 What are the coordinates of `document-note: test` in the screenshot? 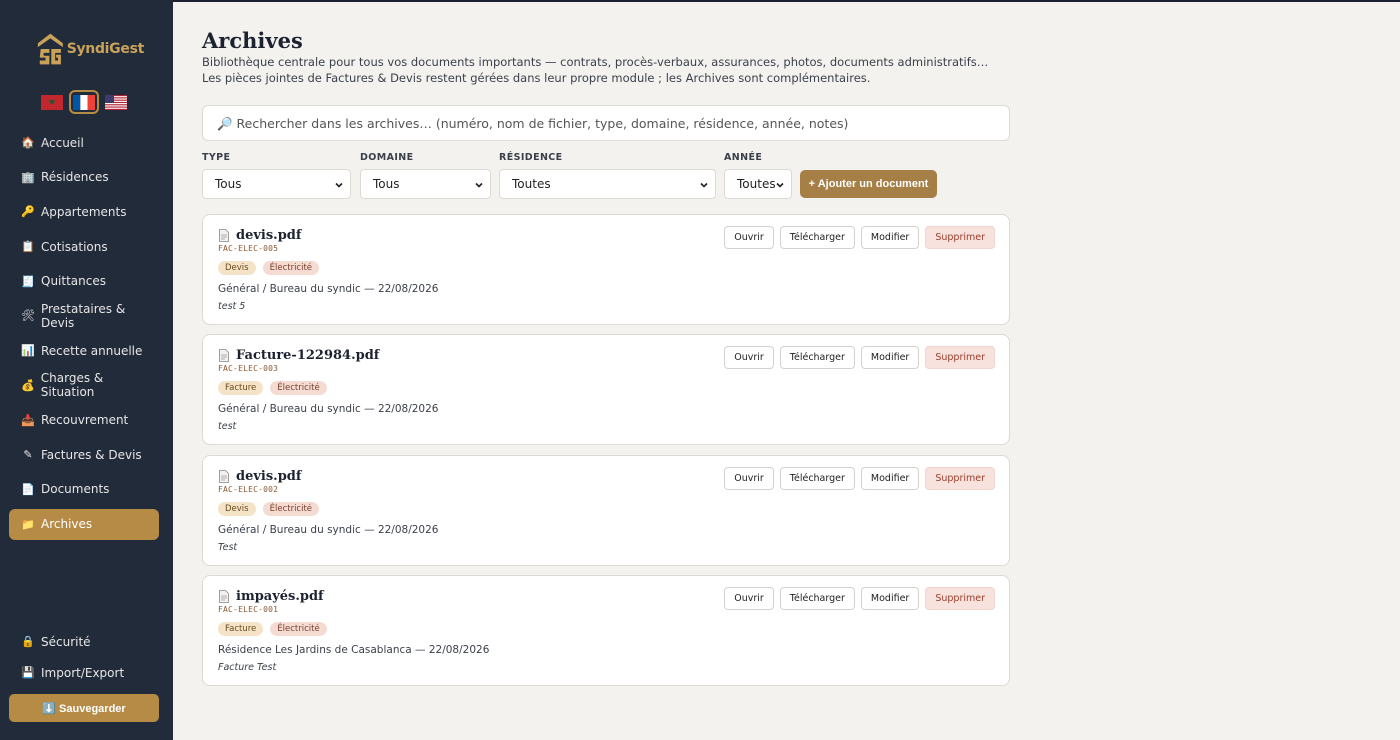 It's located at (227, 426).